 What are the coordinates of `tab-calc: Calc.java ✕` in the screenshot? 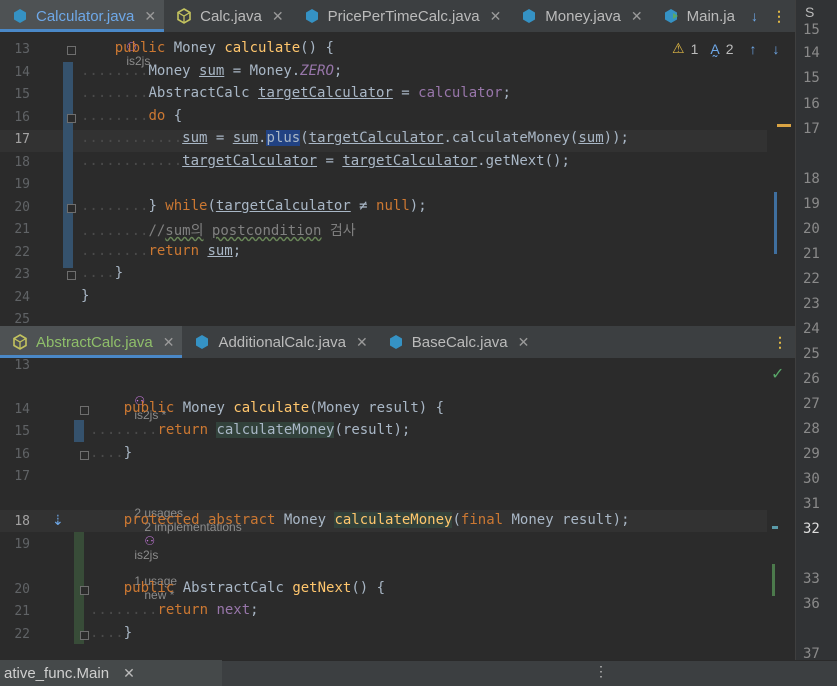 It's located at (227, 16).